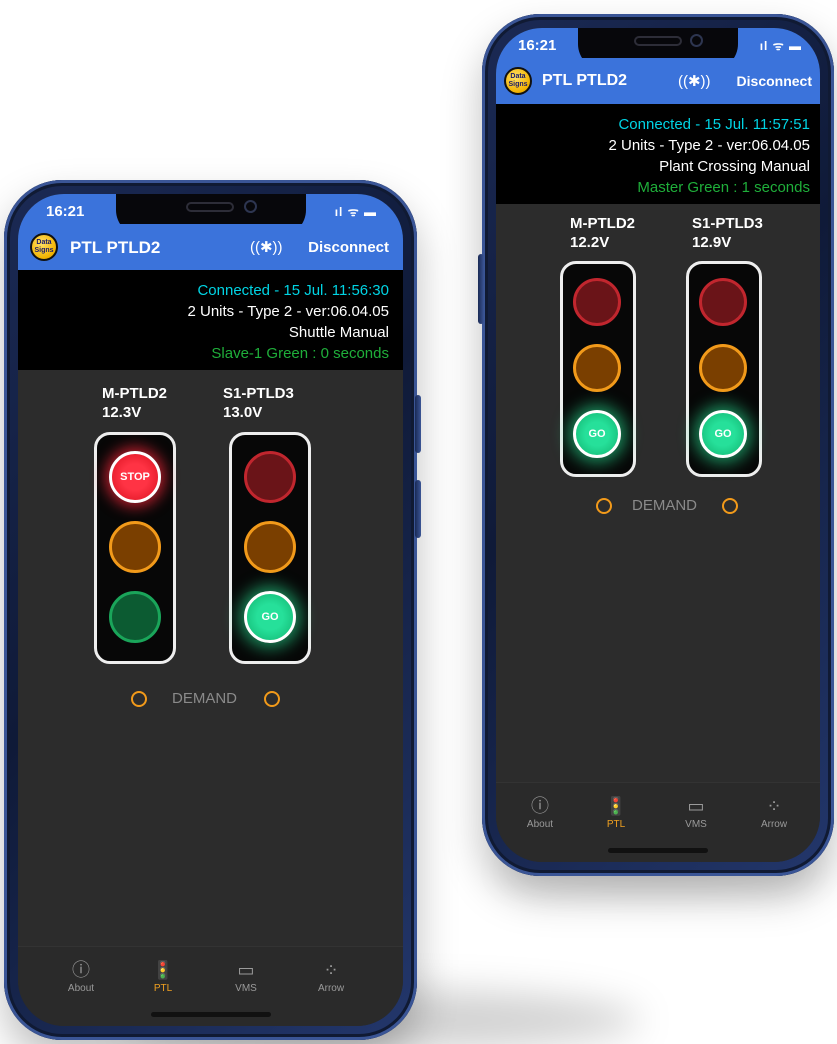 The height and width of the screenshot is (1044, 837). What do you see at coordinates (135, 477) in the screenshot?
I see `red-lamp: STOP` at bounding box center [135, 477].